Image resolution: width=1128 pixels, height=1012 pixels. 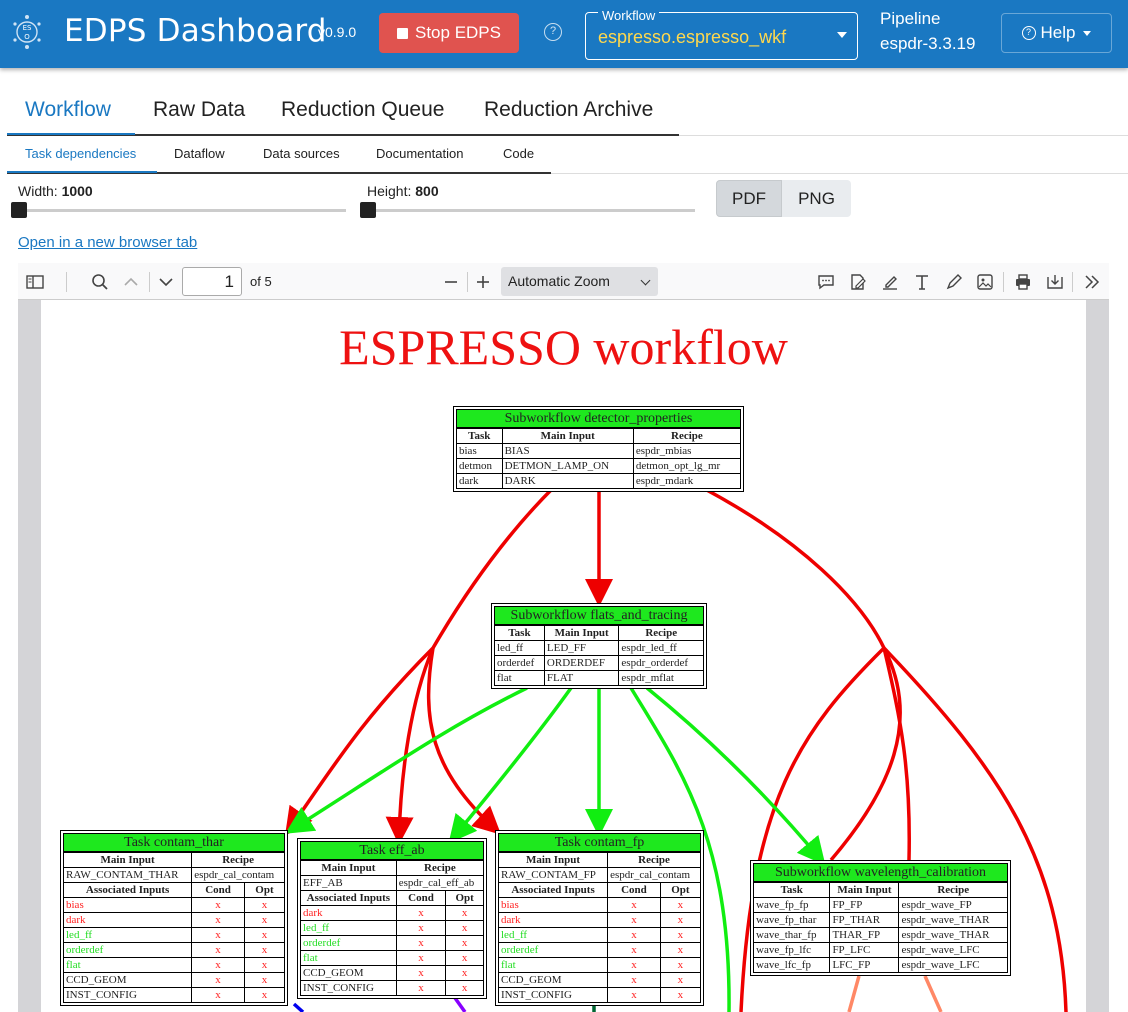 I want to click on tab-workflow: Workflow, so click(x=68, y=110).